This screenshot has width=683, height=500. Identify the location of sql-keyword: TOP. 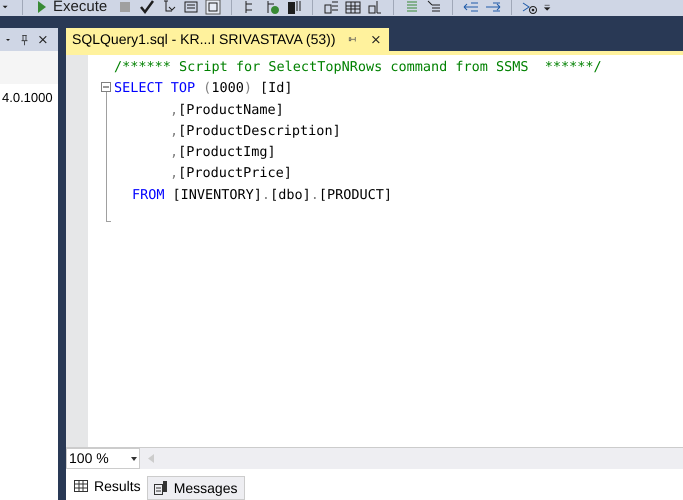
(183, 88).